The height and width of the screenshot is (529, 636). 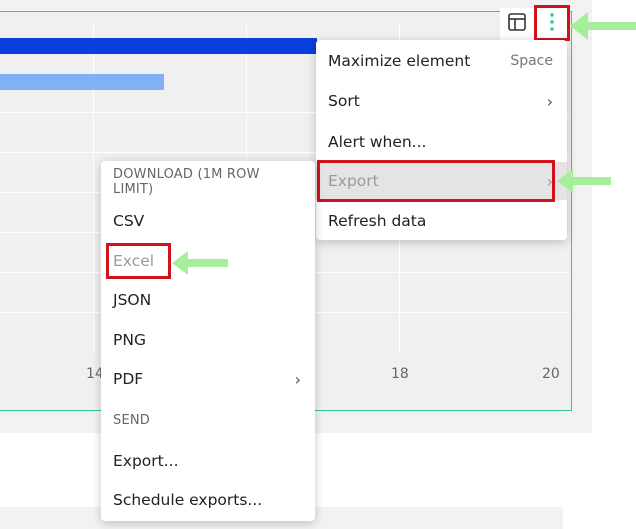 What do you see at coordinates (552, 23) in the screenshot?
I see `more-options-highlight` at bounding box center [552, 23].